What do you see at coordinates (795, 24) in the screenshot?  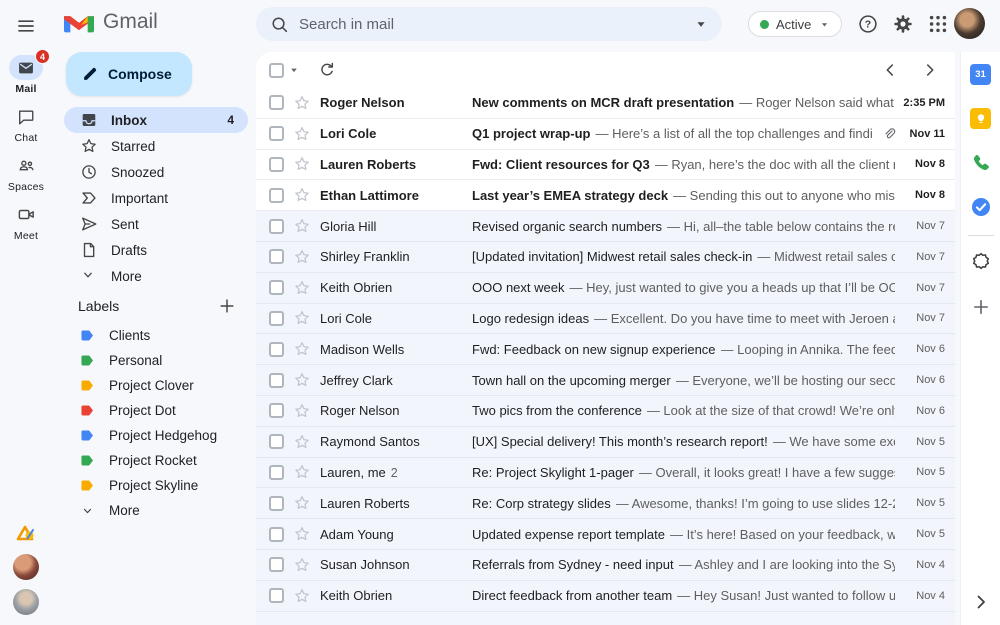 I see `status-chip: Active` at bounding box center [795, 24].